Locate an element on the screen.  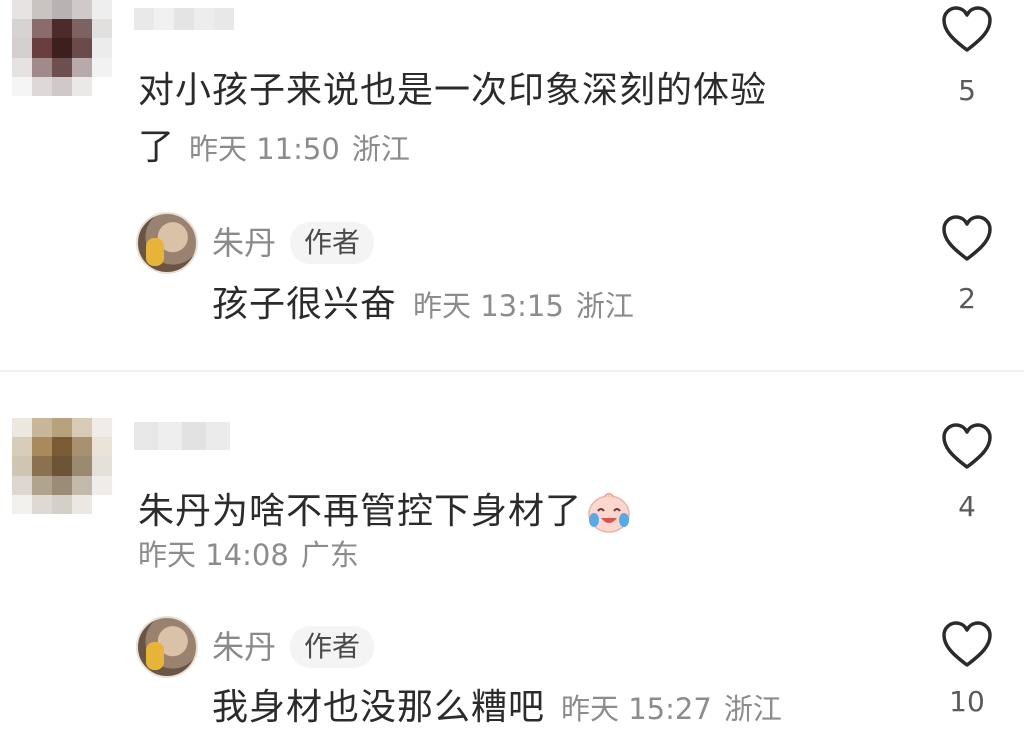
divider is located at coordinates (512, 371).